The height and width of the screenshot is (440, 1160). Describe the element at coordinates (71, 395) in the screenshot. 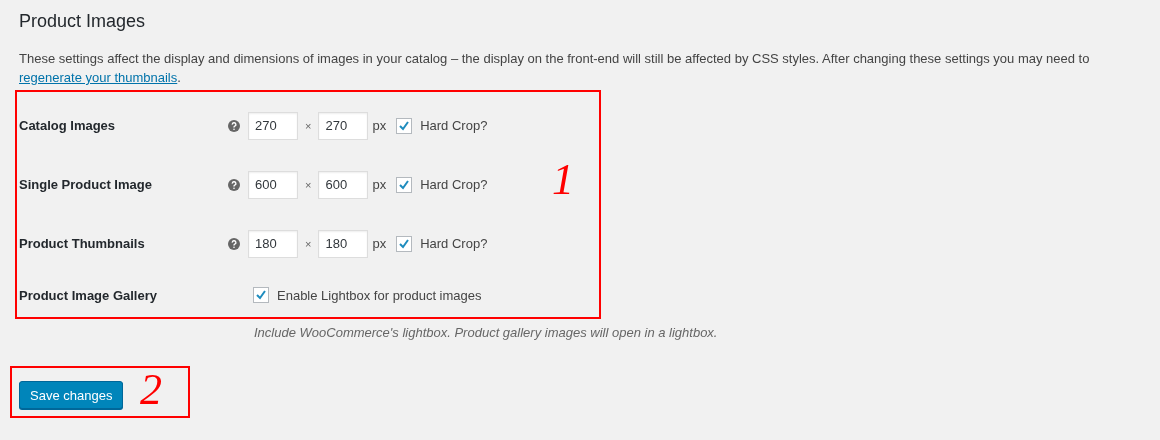

I see `save-button: Save changes` at that location.